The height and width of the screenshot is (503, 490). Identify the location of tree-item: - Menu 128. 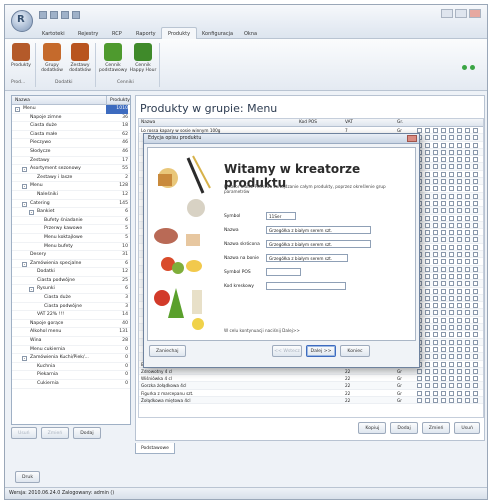
(71, 186).